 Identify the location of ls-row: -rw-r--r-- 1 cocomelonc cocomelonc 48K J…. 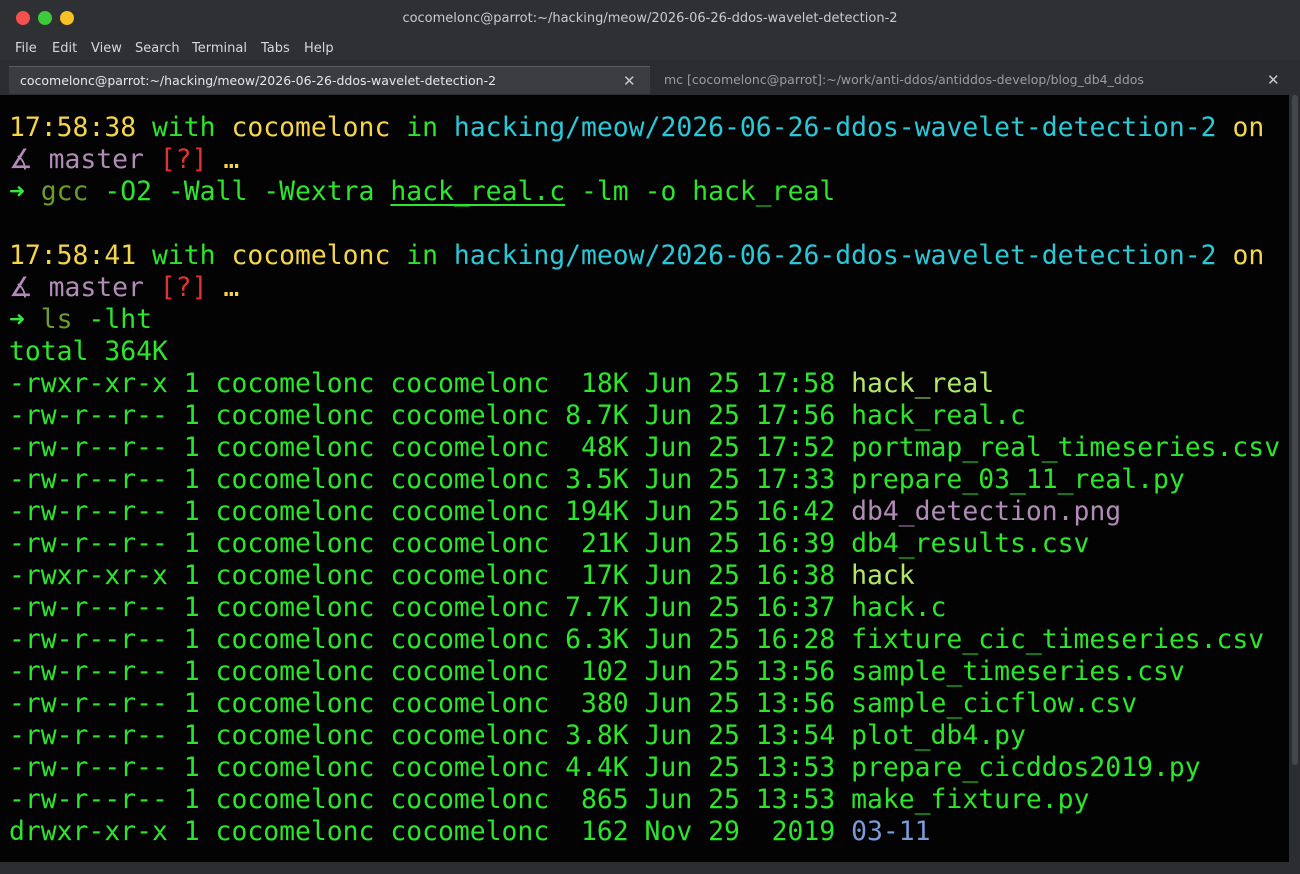
(644, 448).